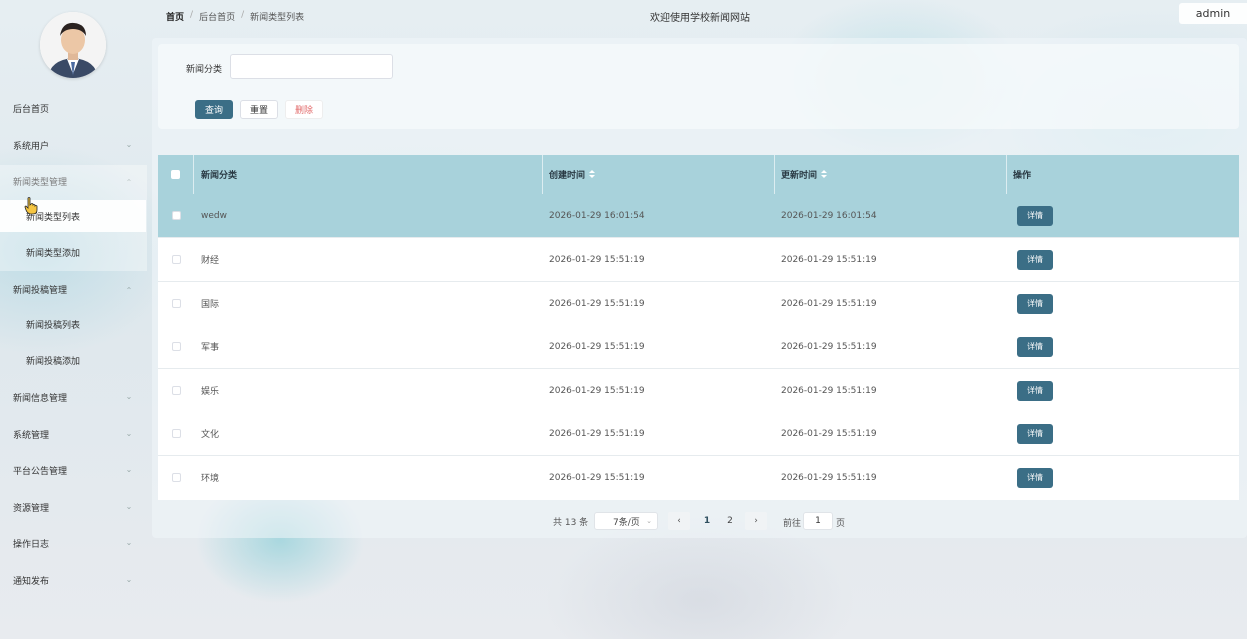  I want to click on column-header-category: 新闻分类, so click(368, 174).